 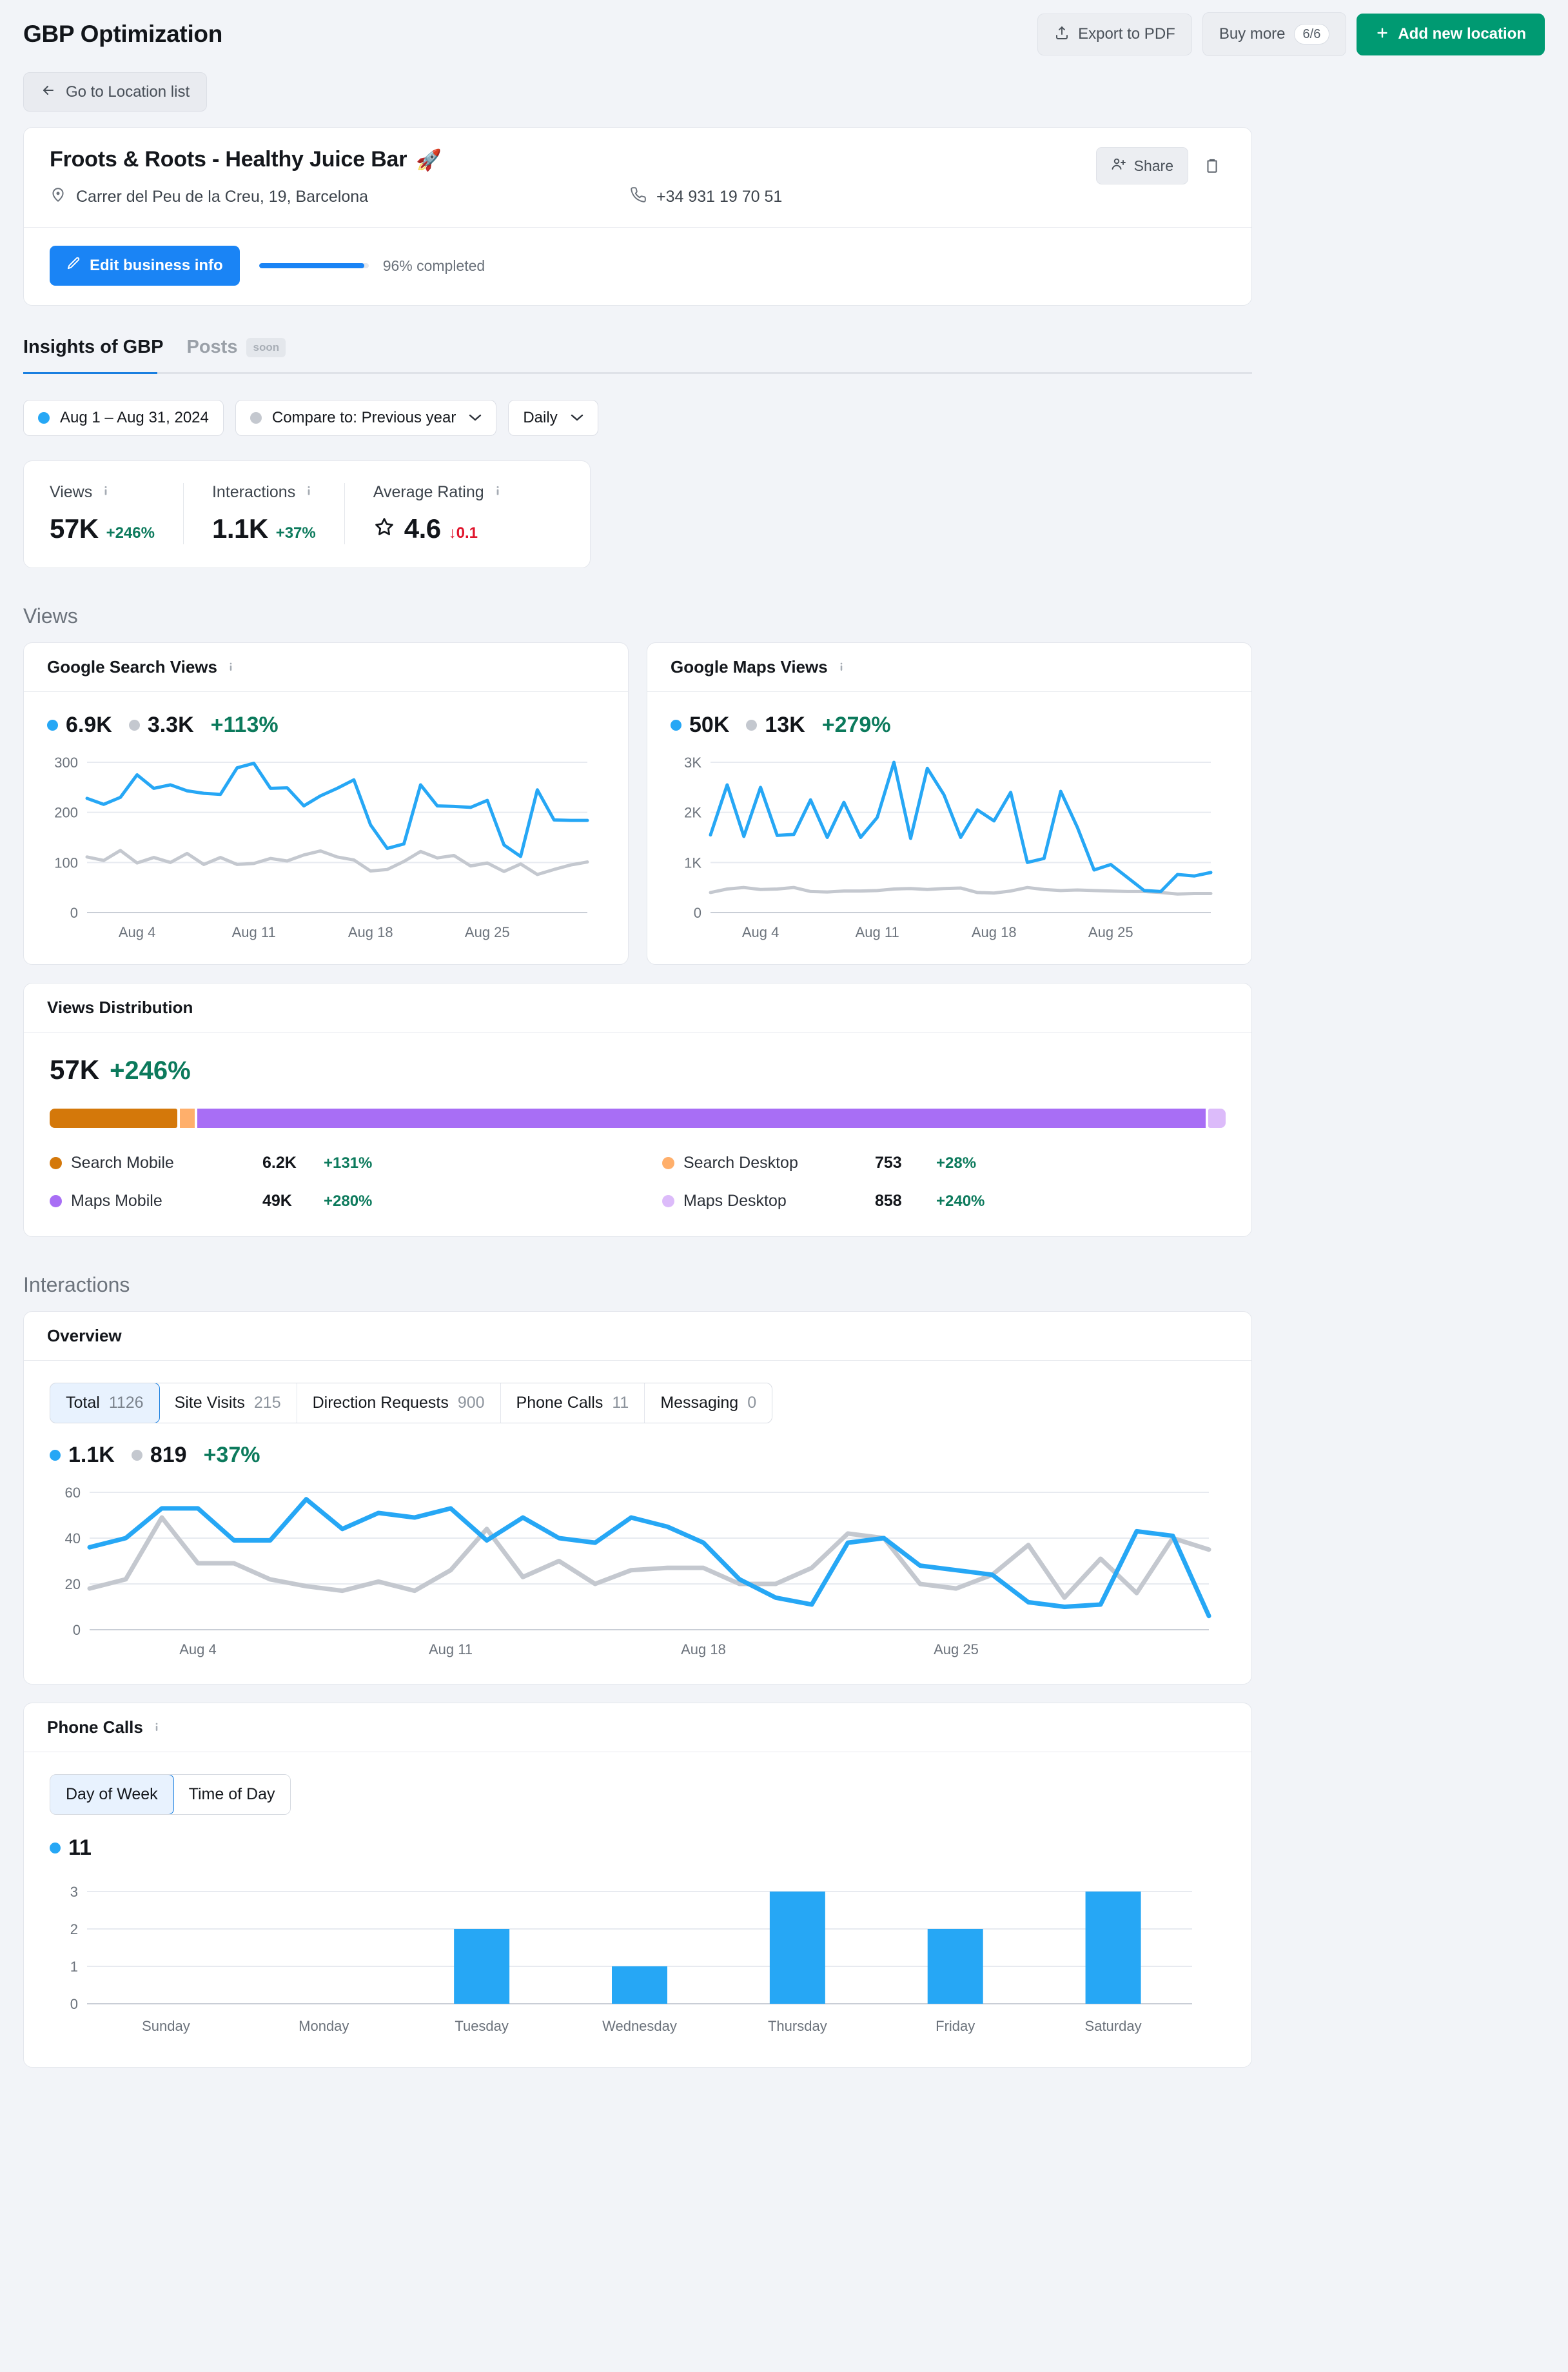 I want to click on kpi-average-rating: Average Rating 4.6 ↓0.1, so click(x=438, y=513).